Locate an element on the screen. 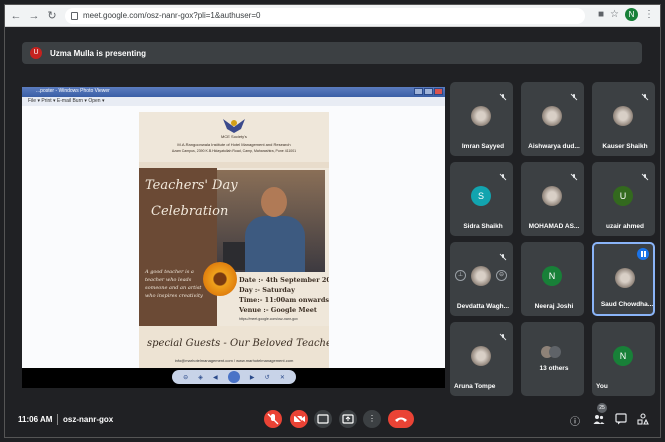 The width and height of the screenshot is (665, 442). maximize-icon is located at coordinates (428, 91).